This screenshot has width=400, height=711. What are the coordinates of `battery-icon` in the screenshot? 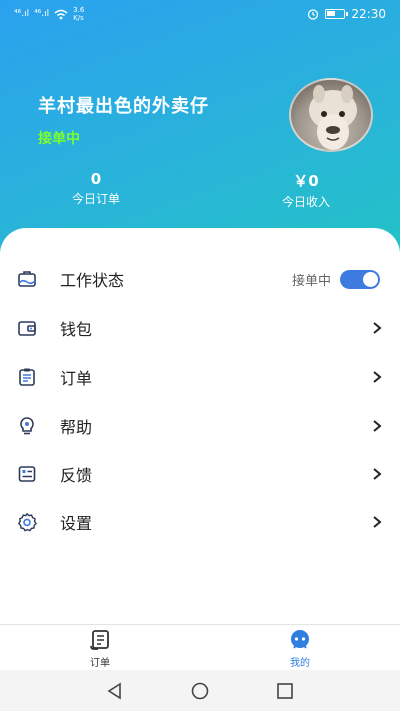 It's located at (337, 14).